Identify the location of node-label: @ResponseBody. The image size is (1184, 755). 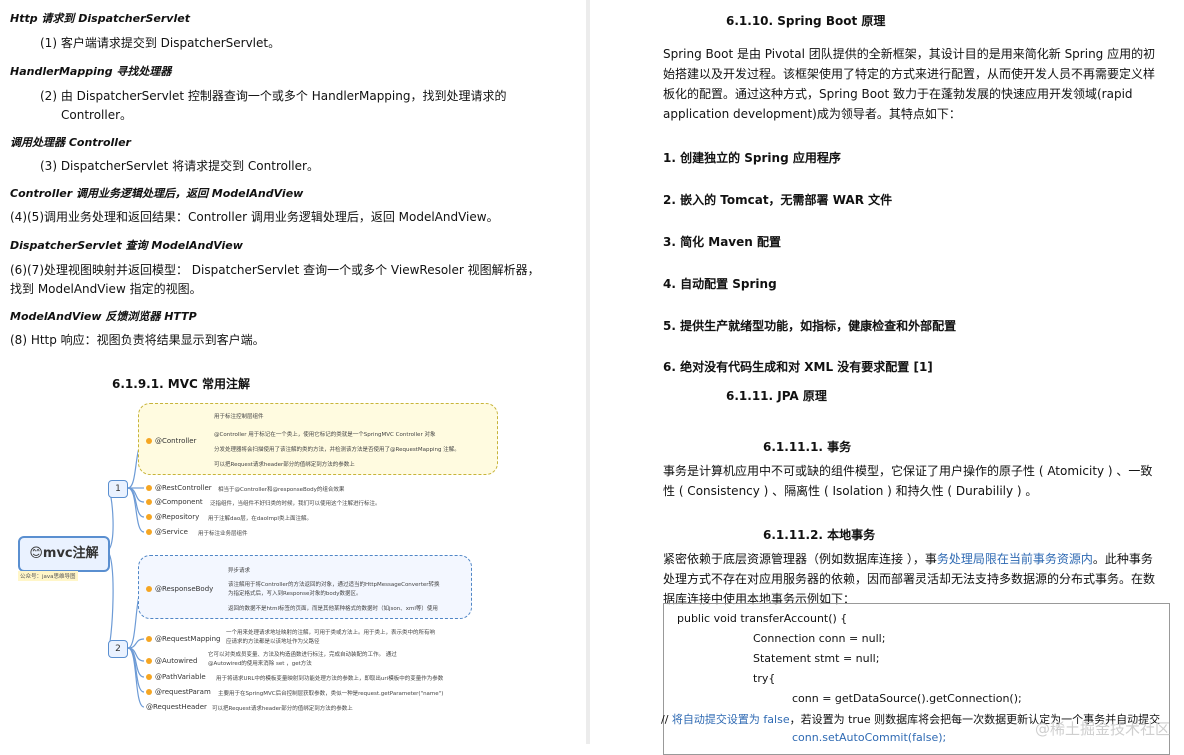
(184, 589).